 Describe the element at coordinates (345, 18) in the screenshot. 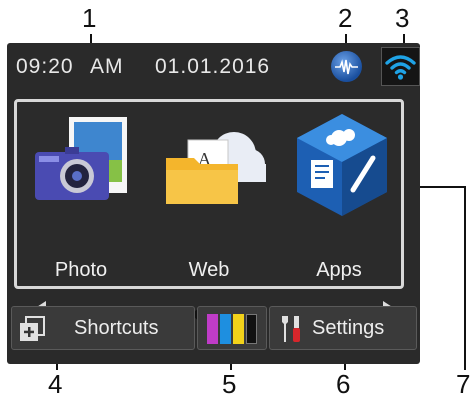

I see `callout-2: 2` at that location.